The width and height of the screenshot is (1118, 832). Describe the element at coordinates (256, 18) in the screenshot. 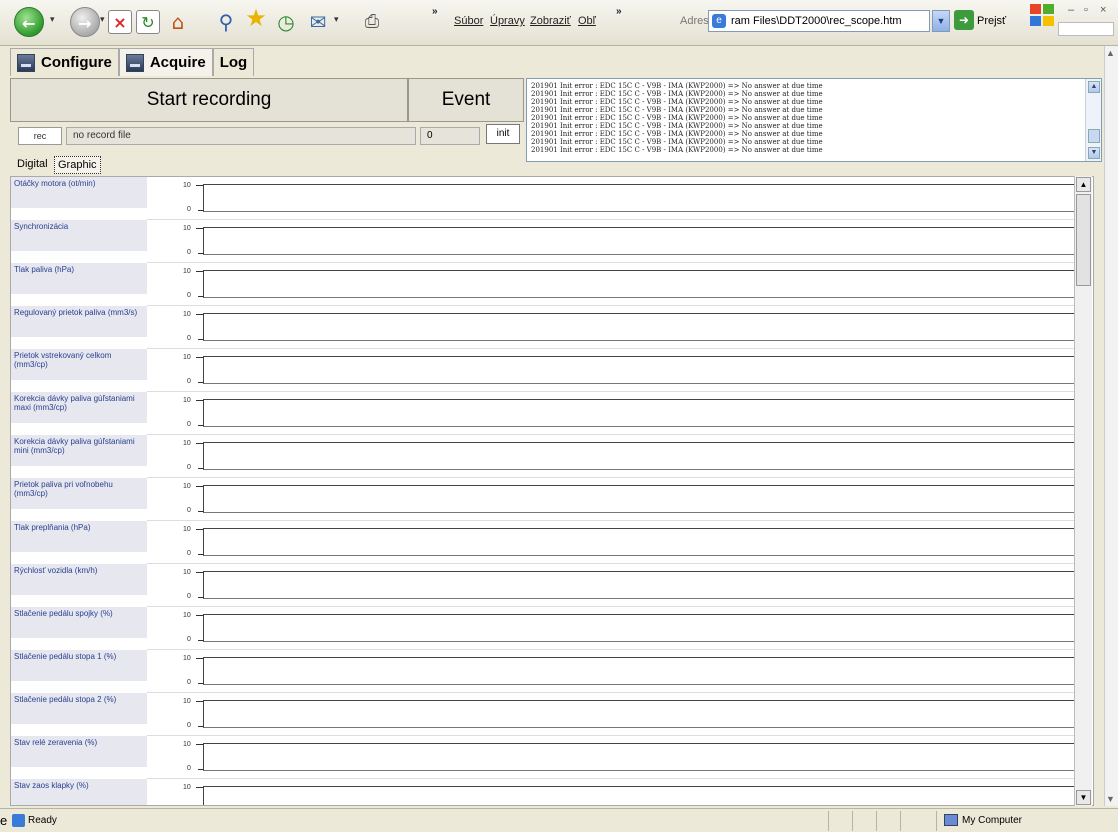

I see `favorites-star-icon: ★` at that location.